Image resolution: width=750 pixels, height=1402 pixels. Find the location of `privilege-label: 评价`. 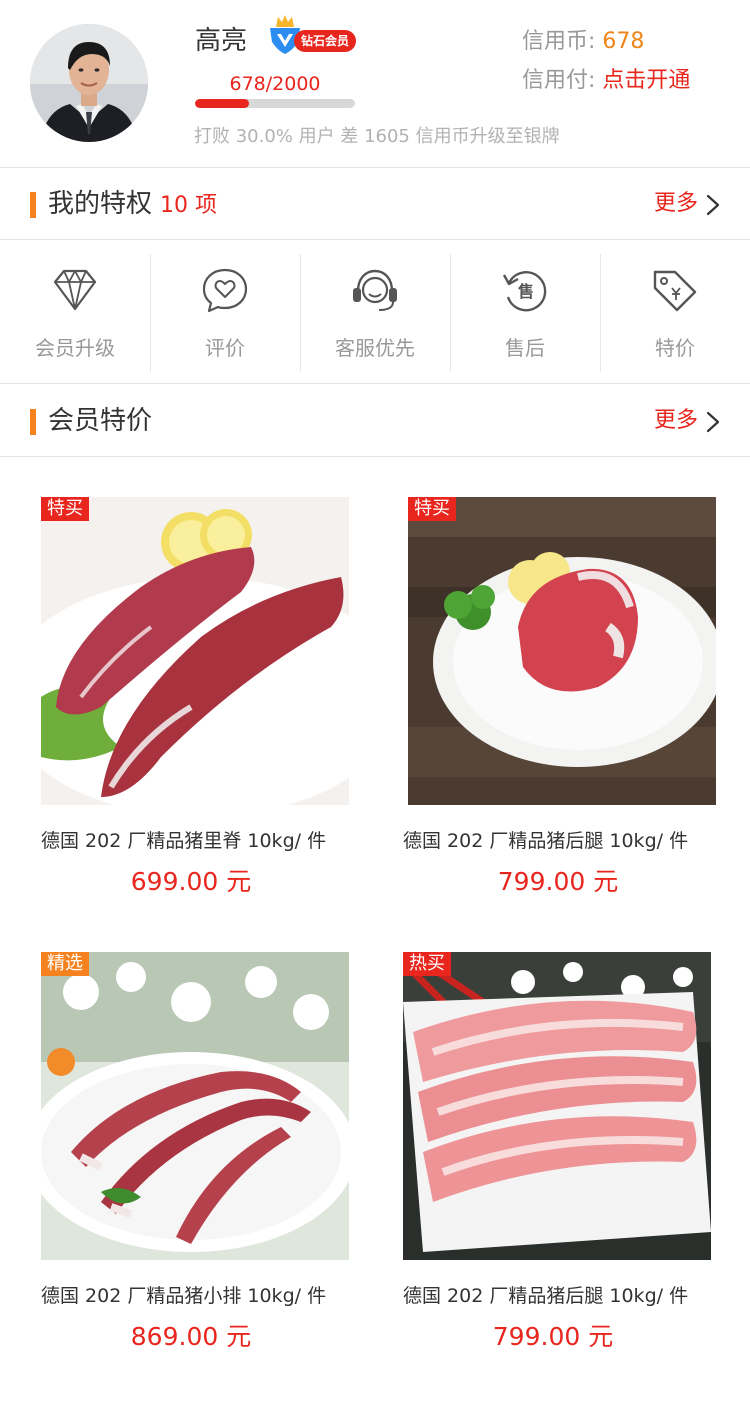

privilege-label: 评价 is located at coordinates (225, 348).